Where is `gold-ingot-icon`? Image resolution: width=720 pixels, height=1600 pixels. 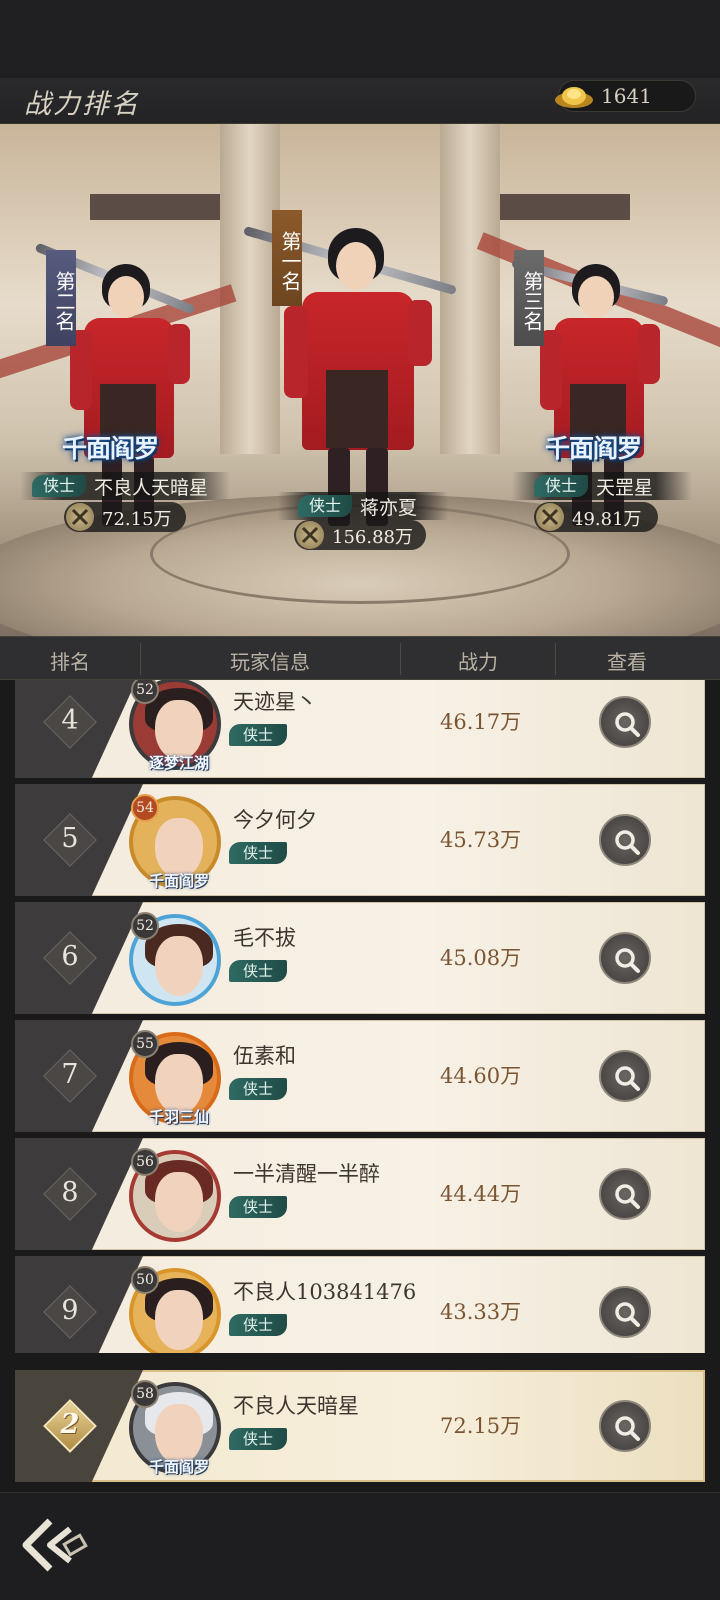 gold-ingot-icon is located at coordinates (574, 97).